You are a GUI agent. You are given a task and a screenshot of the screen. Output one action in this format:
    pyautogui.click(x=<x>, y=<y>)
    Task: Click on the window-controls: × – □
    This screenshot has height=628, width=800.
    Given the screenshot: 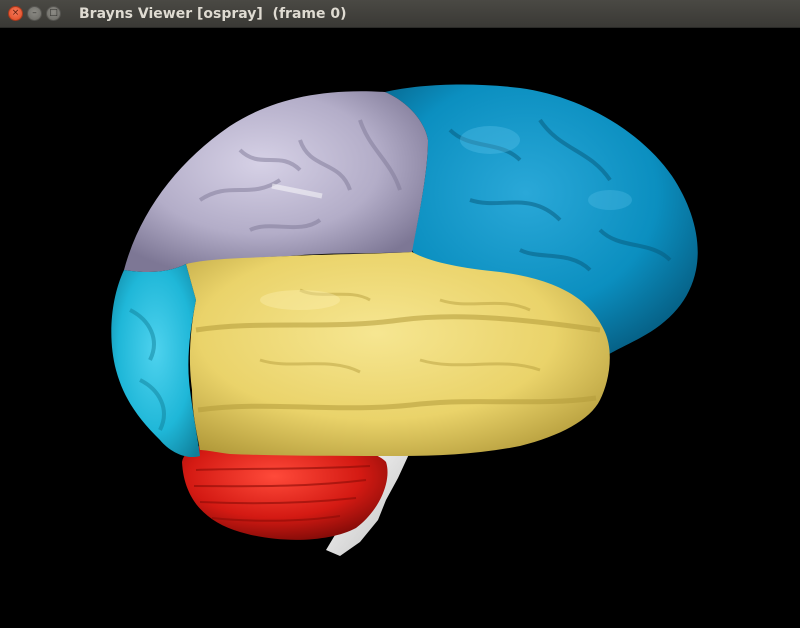 What is the action you would take?
    pyautogui.click(x=34, y=13)
    